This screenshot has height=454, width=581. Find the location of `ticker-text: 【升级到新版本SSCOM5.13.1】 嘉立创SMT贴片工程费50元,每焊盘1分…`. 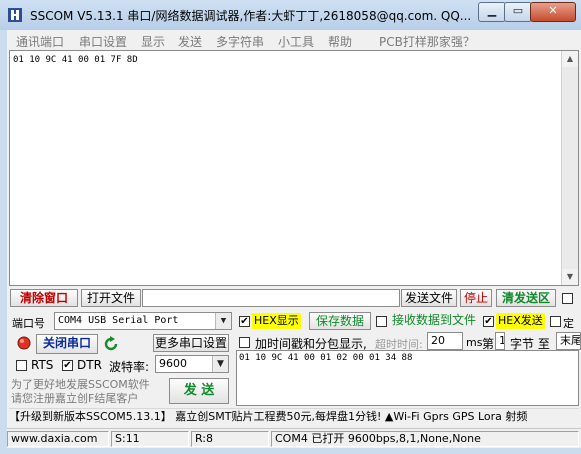

ticker-text: 【升级到新版本SSCOM5.13.1】 嘉立创SMT贴片工程费50元,每焊盘1分… is located at coordinates (268, 416).